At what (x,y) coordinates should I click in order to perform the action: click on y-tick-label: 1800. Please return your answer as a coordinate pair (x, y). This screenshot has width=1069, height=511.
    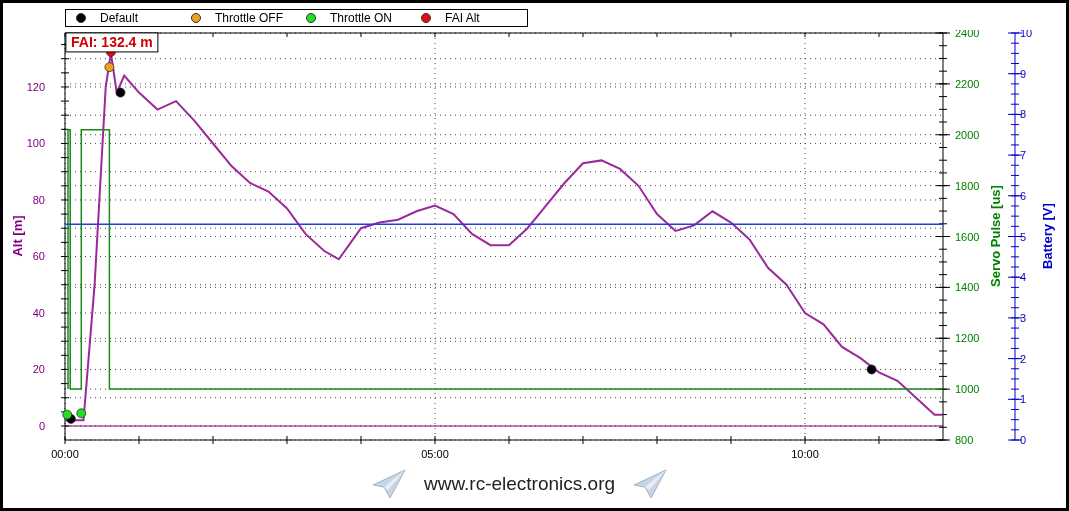
    Looking at the image, I should click on (967, 185).